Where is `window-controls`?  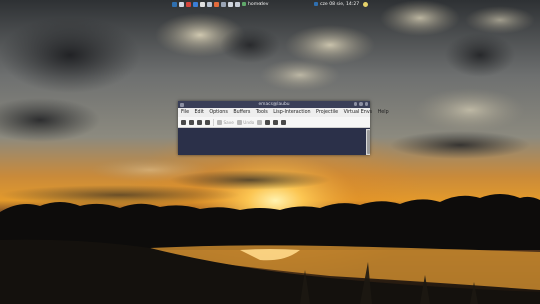
window-controls is located at coordinates (360, 104).